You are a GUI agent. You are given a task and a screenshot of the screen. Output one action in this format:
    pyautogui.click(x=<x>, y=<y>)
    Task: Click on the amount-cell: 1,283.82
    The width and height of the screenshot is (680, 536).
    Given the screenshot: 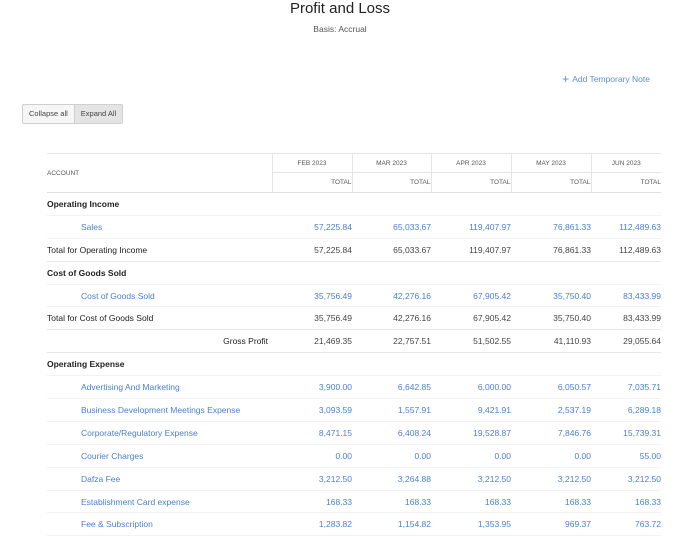 What is the action you would take?
    pyautogui.click(x=312, y=524)
    